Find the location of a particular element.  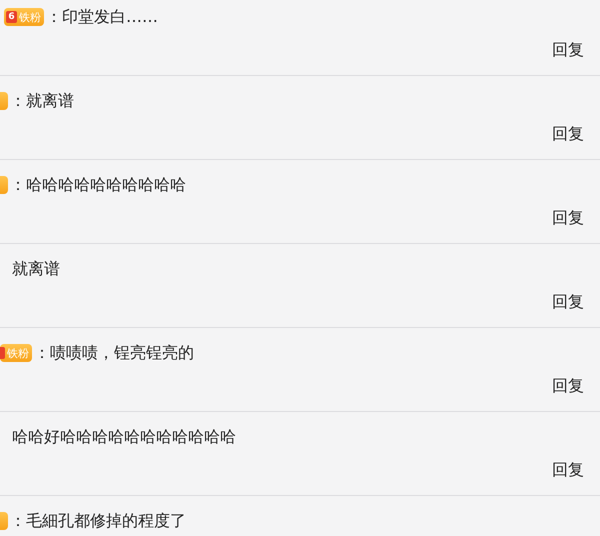

comment-text: 哈哈好哈哈哈哈哈哈哈哈哈哈哈 is located at coordinates (124, 437).